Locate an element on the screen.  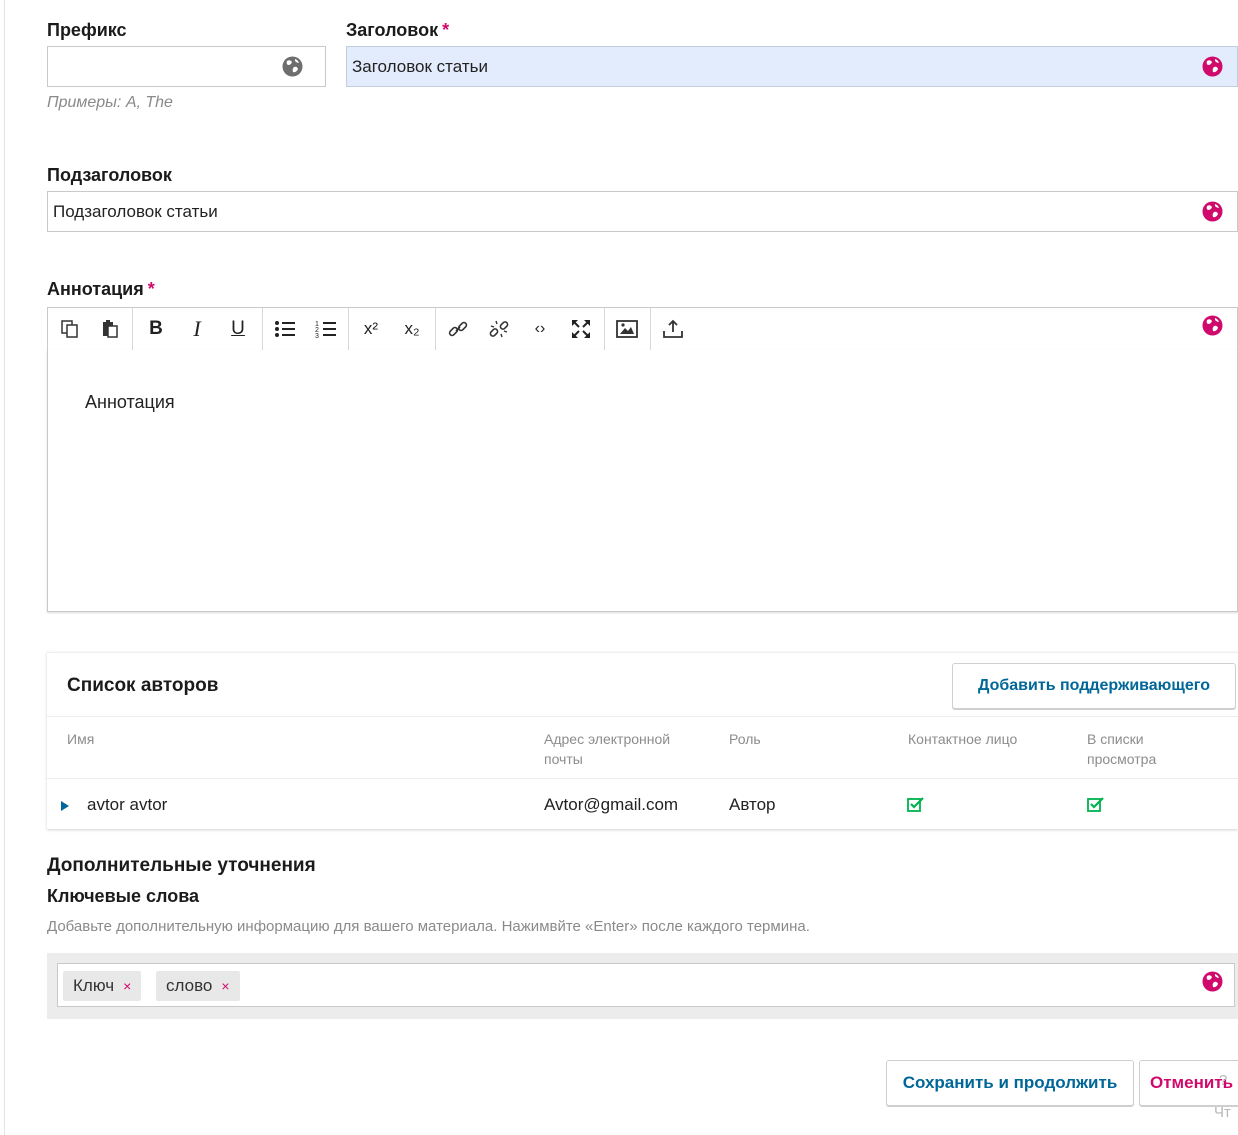
prefix-label: Префикс is located at coordinates (87, 30).